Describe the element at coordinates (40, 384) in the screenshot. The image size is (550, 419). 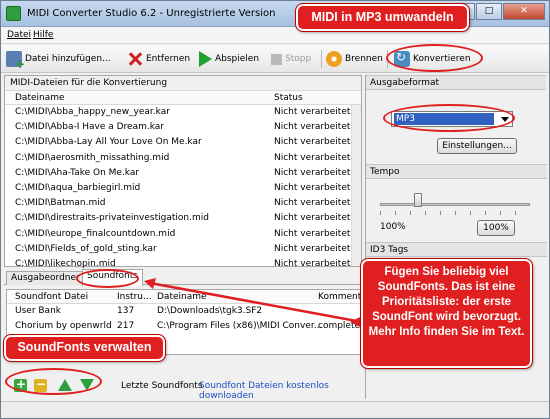
I see `remove-soundfont-icon` at that location.